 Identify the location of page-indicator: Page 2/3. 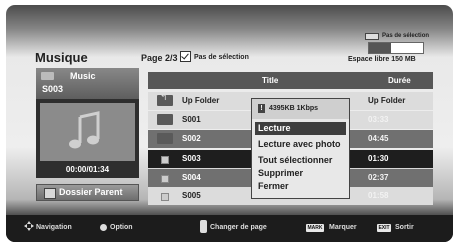
(159, 58).